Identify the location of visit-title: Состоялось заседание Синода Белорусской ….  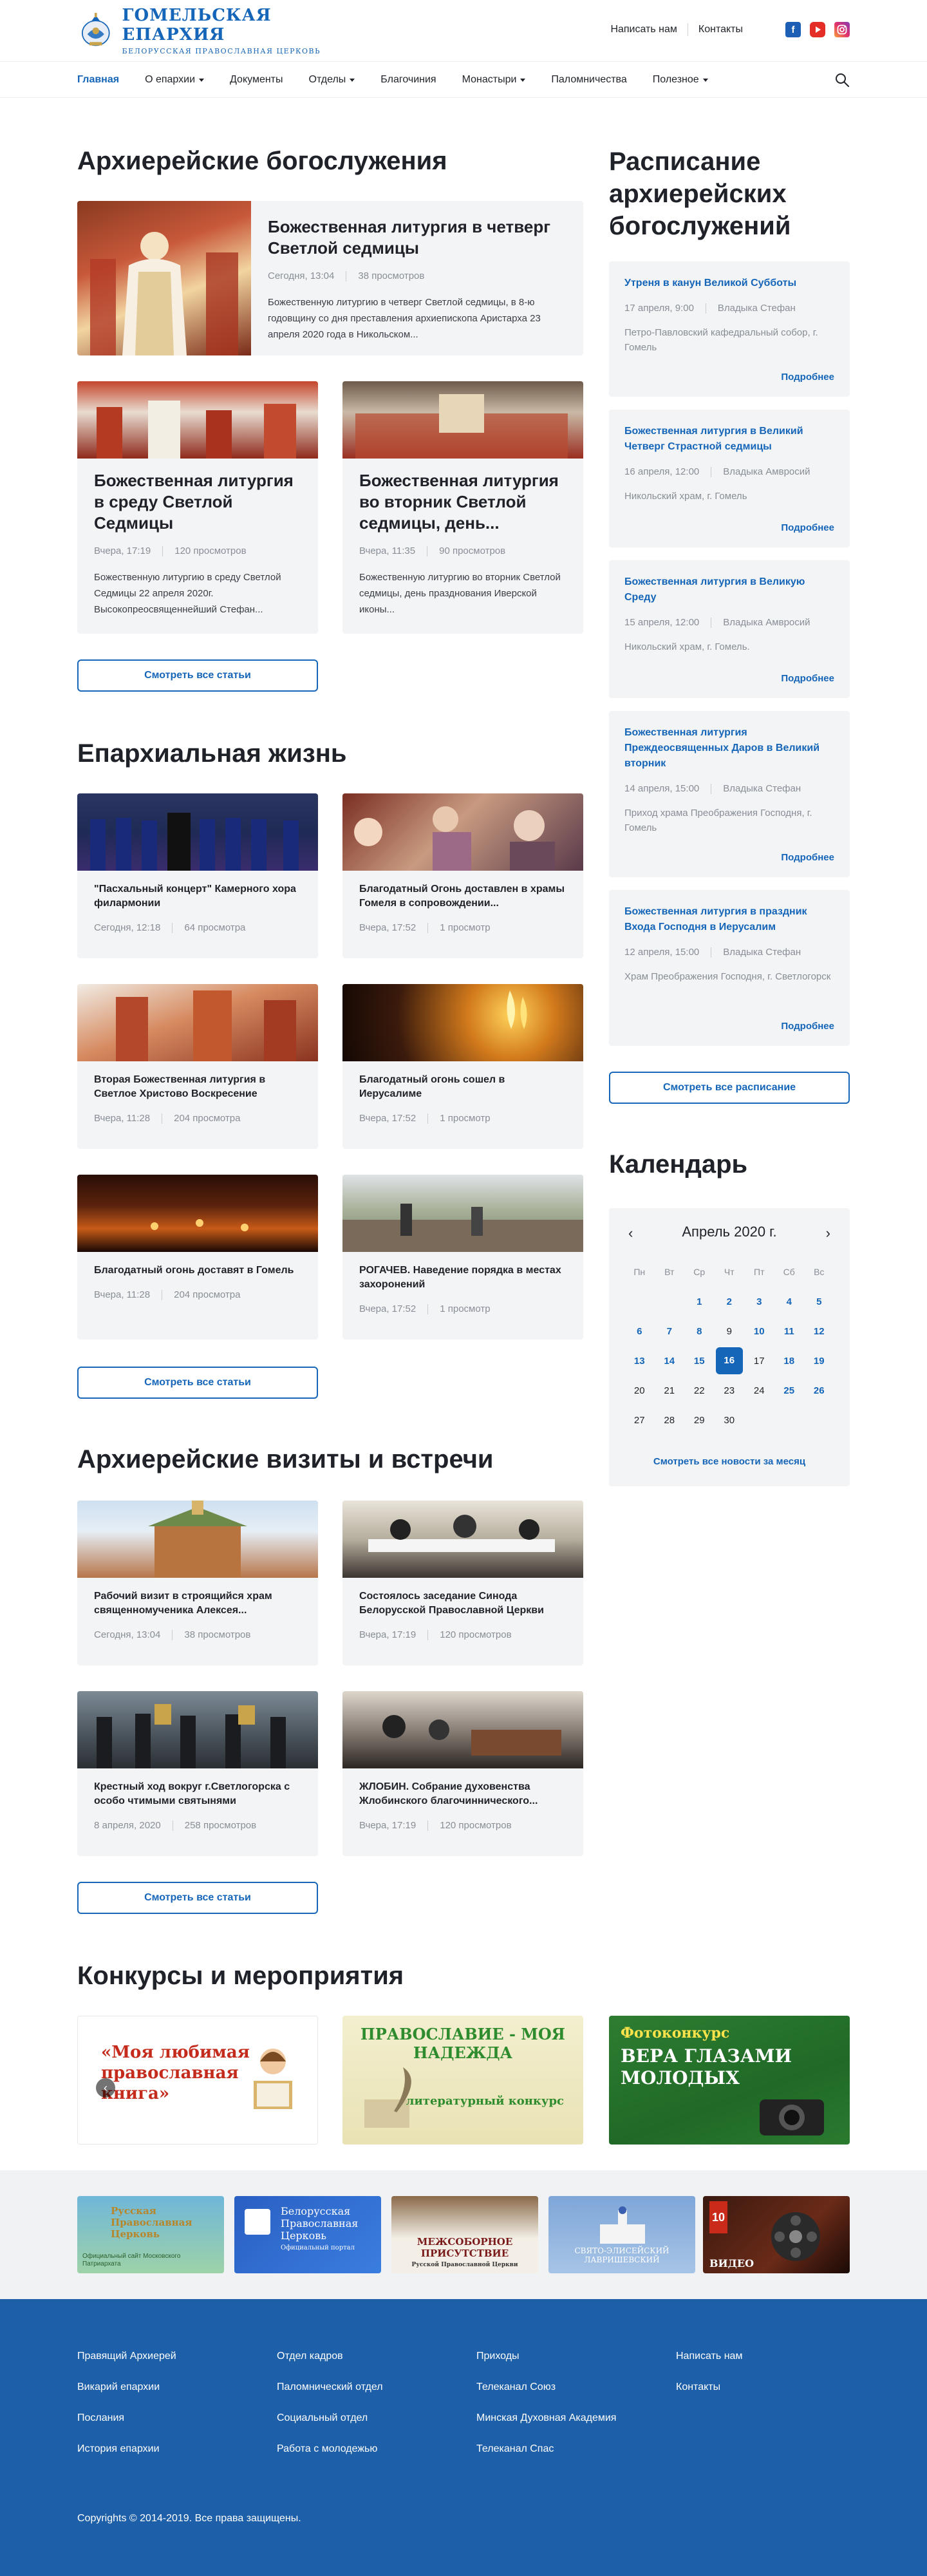
(462, 1603).